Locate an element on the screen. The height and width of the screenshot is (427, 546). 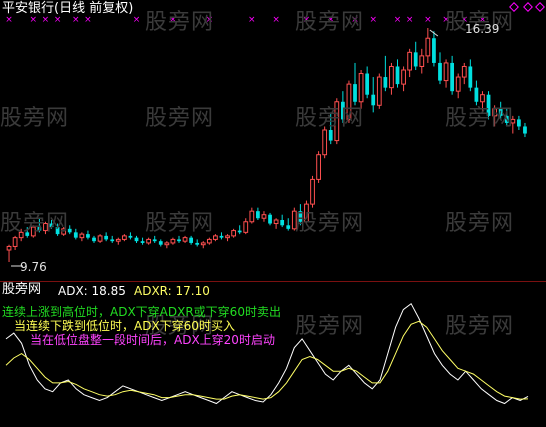
min-price-label: 9.76 is located at coordinates (33, 267).